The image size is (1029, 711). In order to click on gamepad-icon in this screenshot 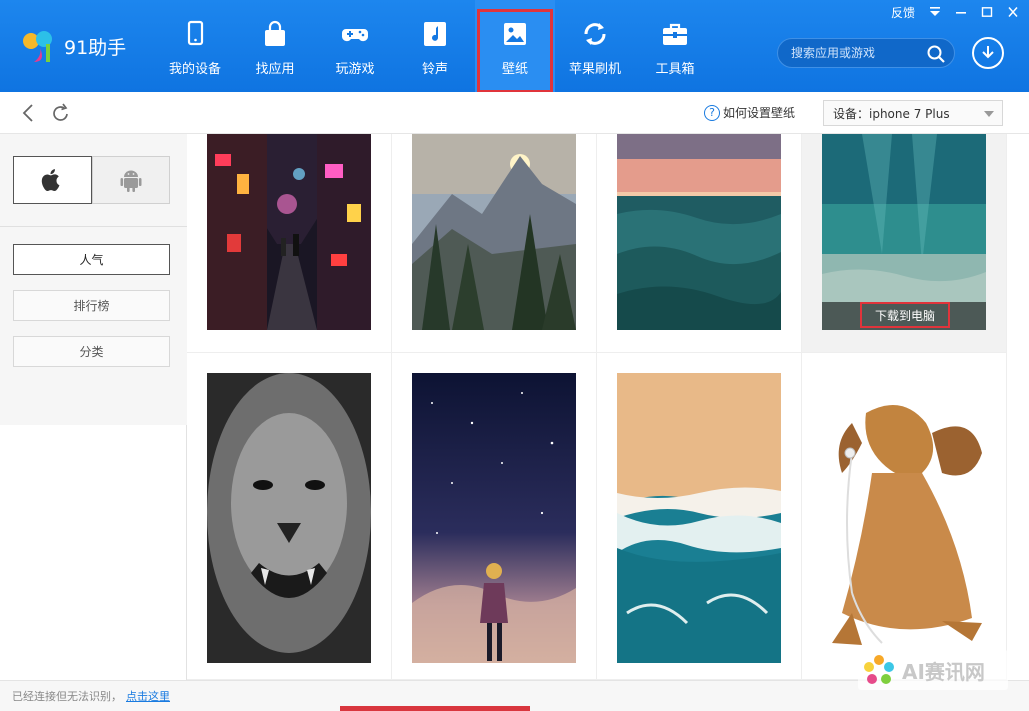, I will do `click(355, 35)`.